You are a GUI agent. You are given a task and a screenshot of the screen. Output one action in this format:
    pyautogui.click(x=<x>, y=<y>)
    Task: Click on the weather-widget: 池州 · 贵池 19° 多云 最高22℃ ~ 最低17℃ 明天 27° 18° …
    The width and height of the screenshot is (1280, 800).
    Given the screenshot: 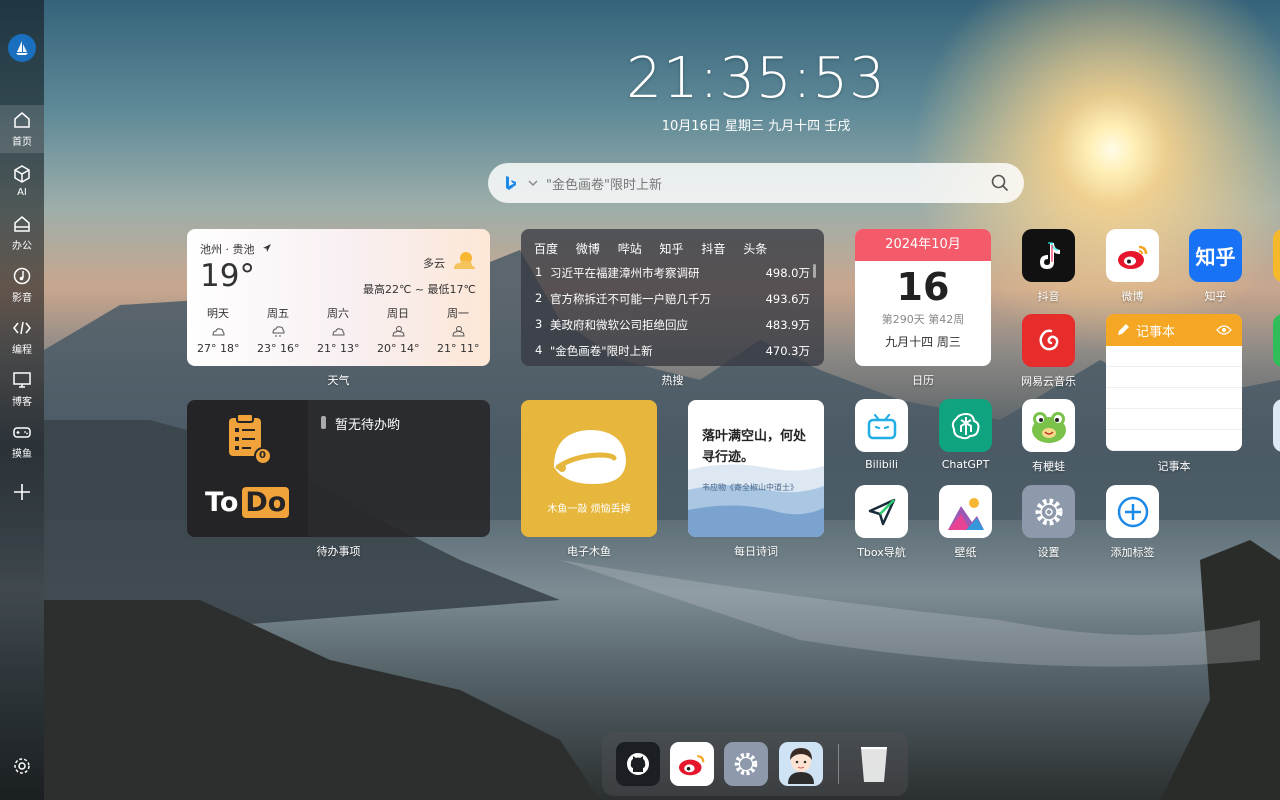 What is the action you would take?
    pyautogui.click(x=338, y=297)
    